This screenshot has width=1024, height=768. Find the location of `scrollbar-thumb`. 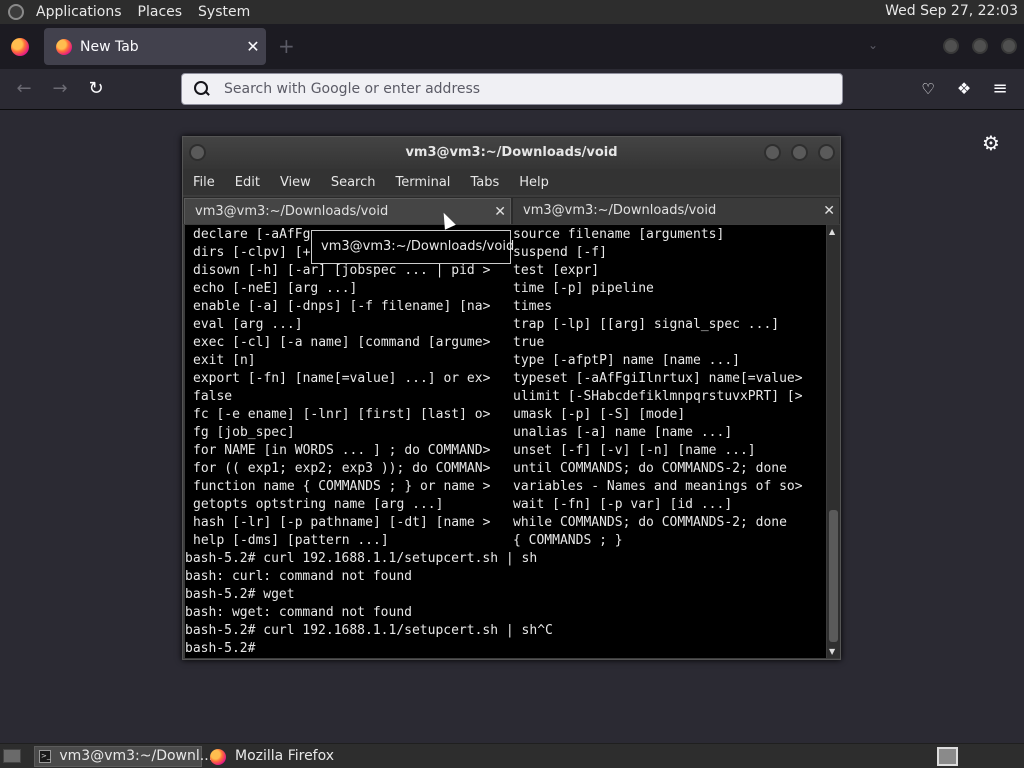

scrollbar-thumb is located at coordinates (833, 576).